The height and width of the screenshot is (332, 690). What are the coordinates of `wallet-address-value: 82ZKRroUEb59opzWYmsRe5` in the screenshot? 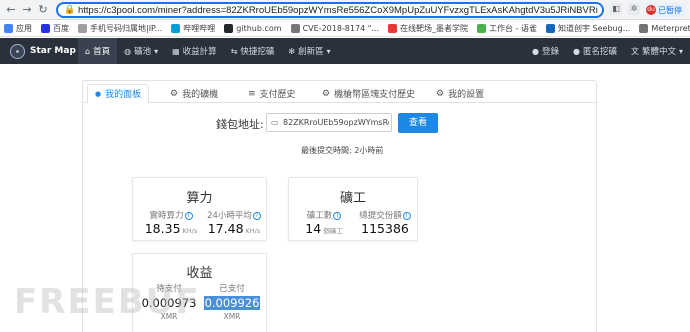 It's located at (336, 122).